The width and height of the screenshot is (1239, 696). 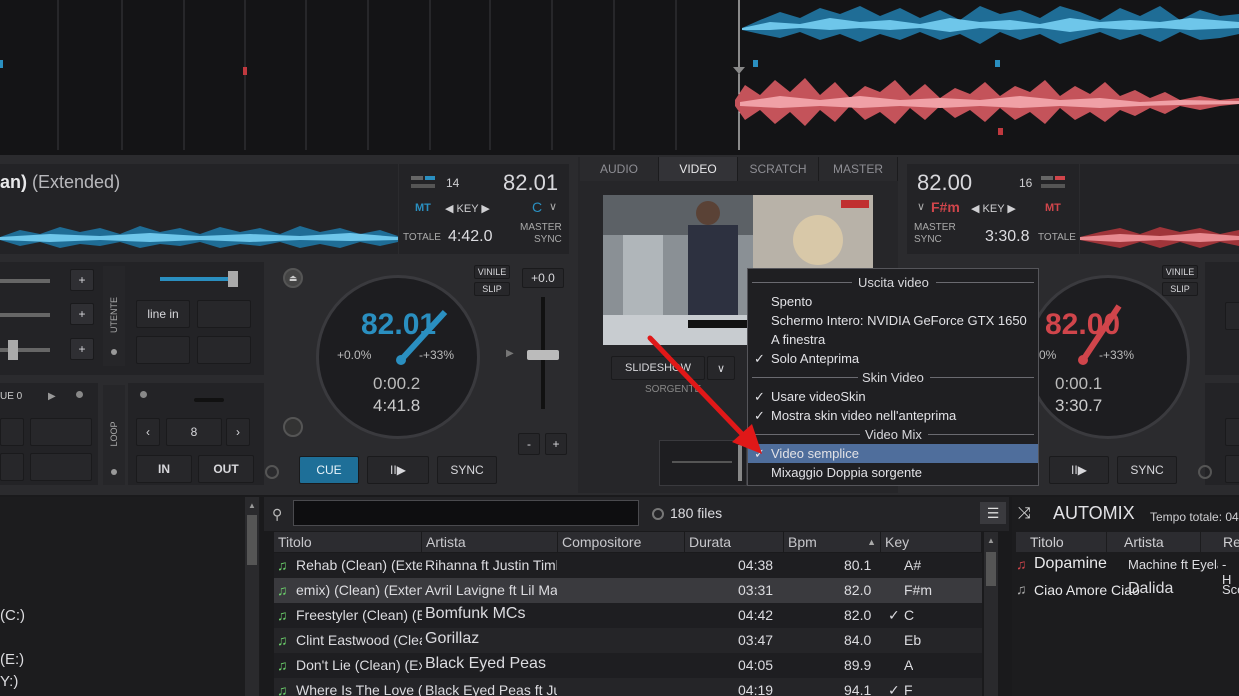 I want to click on left-deck-master-label: MASTER, so click(x=541, y=227).